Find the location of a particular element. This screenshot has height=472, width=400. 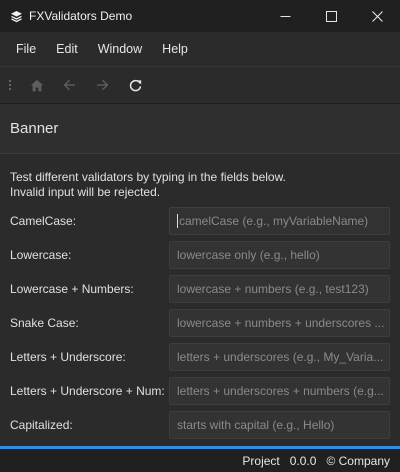

capitalized-placeholder: starts with capital (e.g., Hello) is located at coordinates (256, 425).